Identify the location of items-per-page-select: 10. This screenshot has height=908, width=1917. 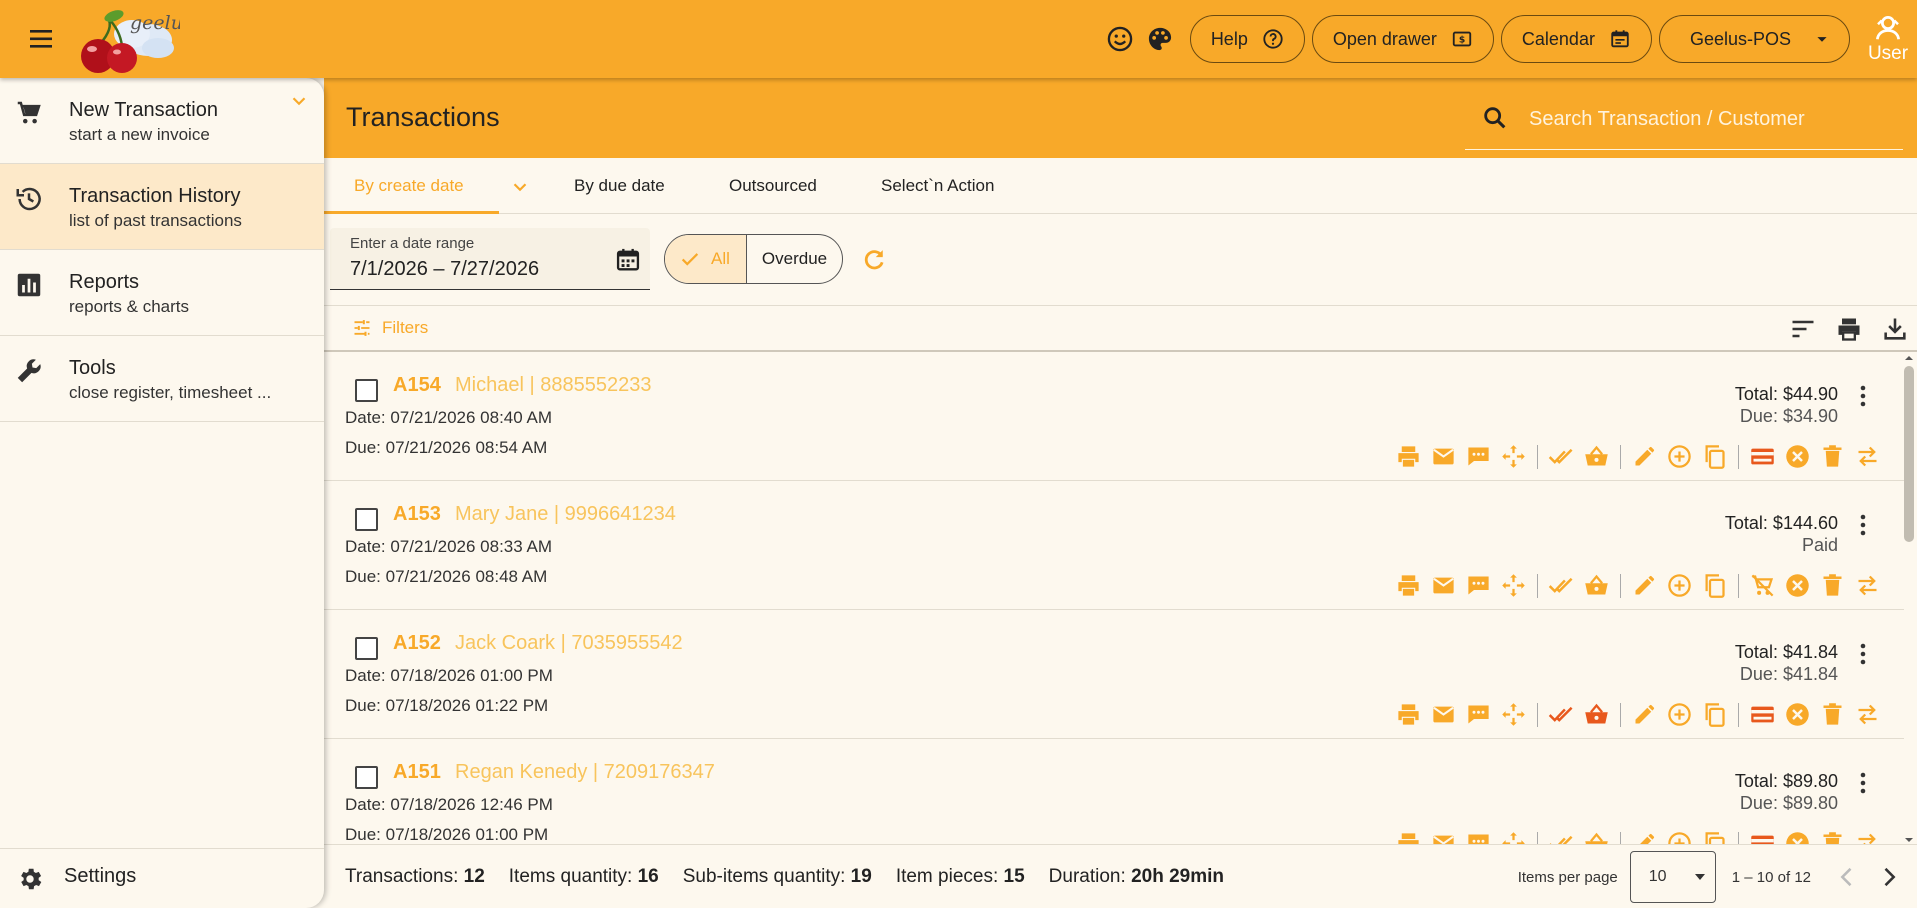
(1672, 877).